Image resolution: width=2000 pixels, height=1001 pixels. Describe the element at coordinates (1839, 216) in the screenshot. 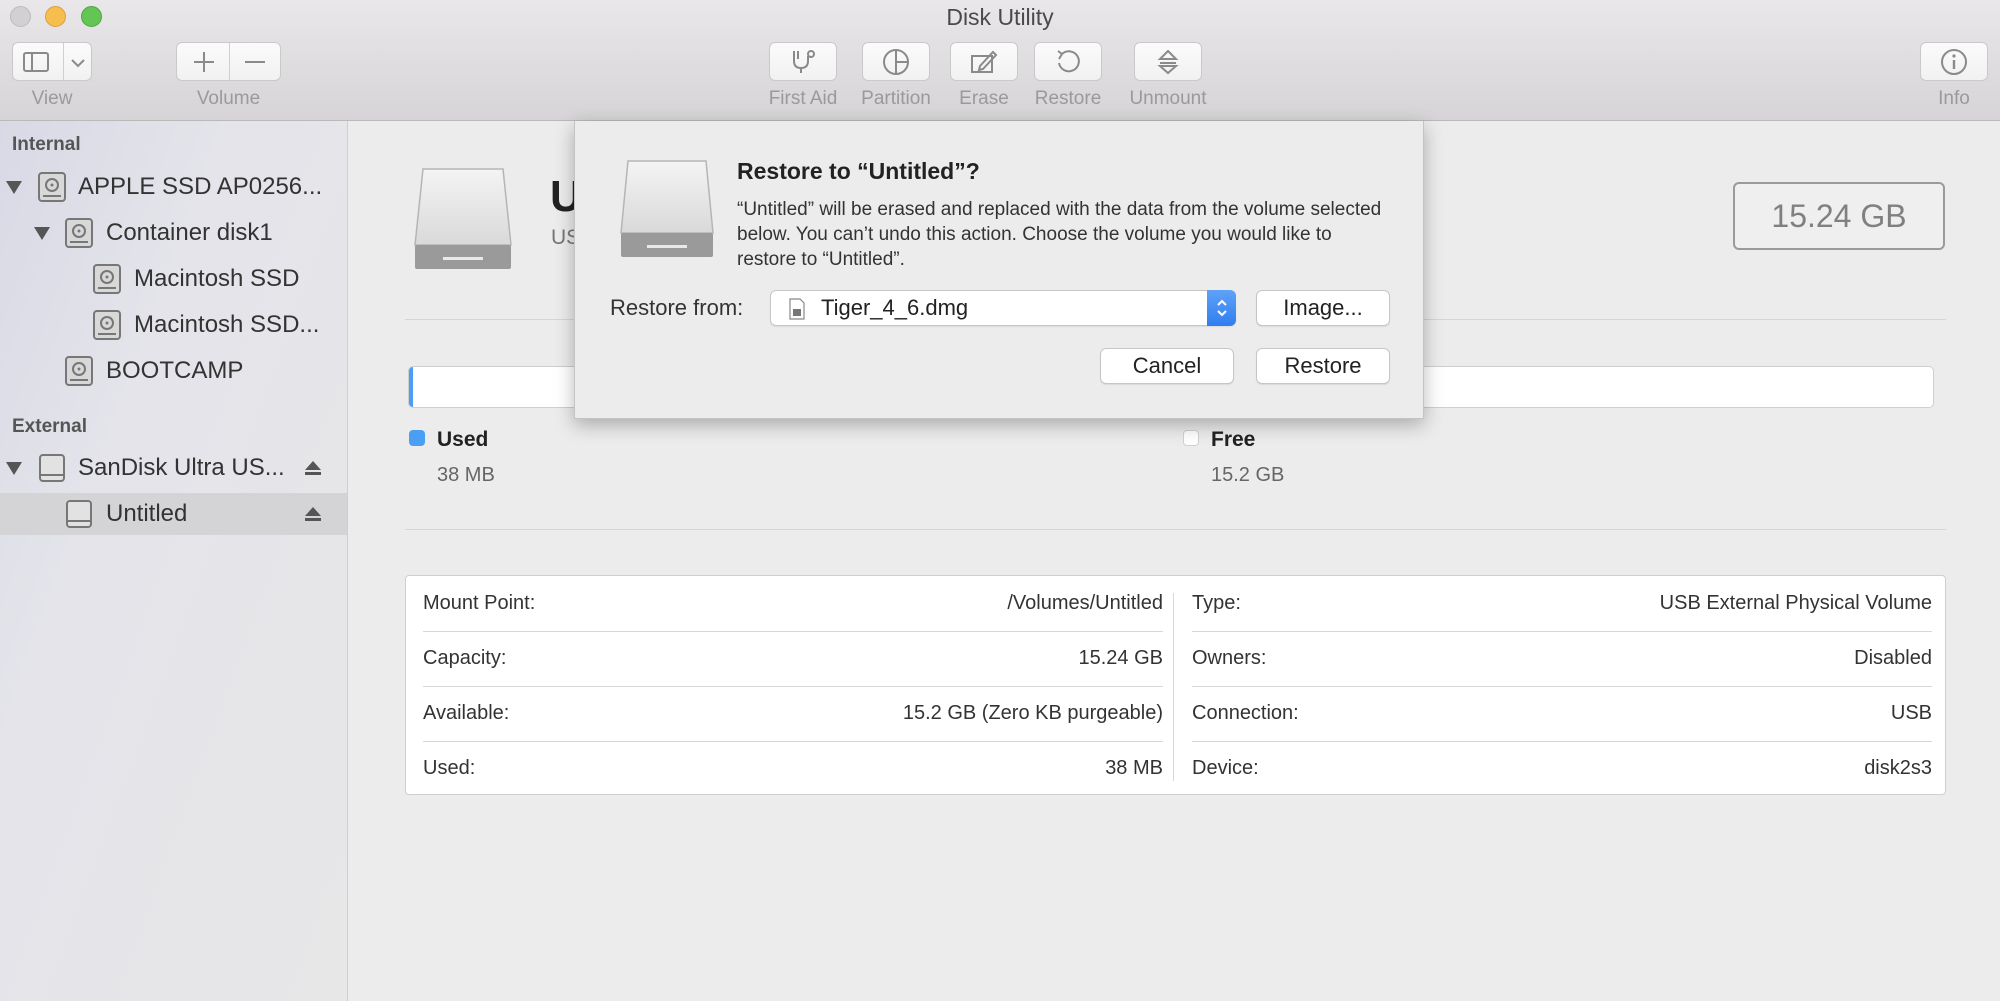

I see `capacity-badge: 15.24 GB` at that location.